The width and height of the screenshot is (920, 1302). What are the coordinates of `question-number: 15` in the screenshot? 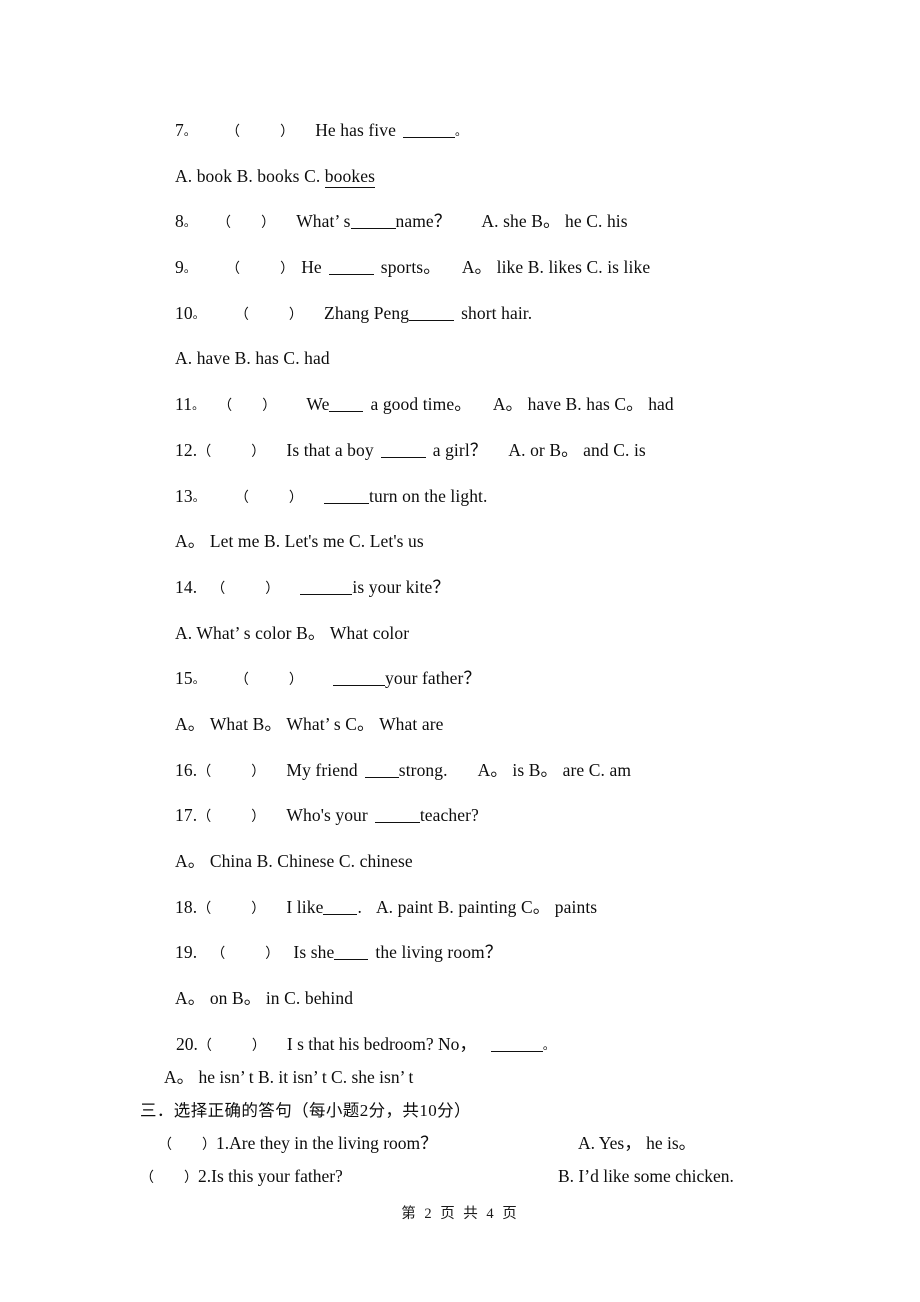 It's located at (184, 678).